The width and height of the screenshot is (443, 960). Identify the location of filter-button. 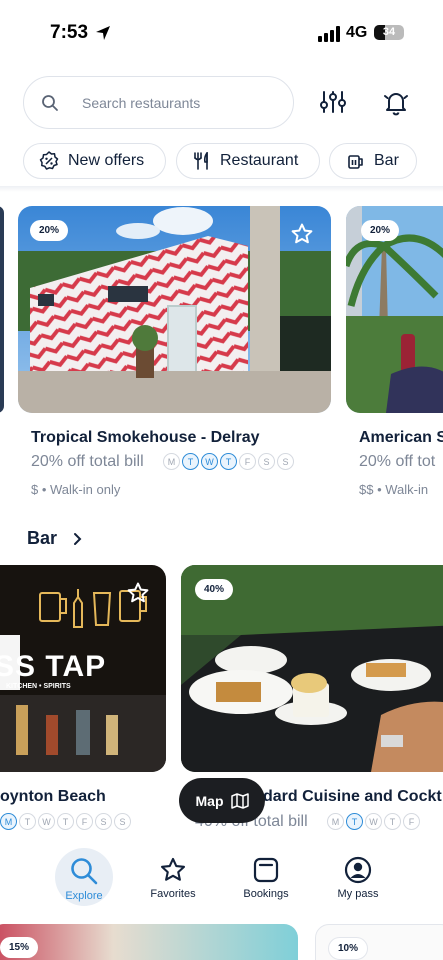
(333, 102).